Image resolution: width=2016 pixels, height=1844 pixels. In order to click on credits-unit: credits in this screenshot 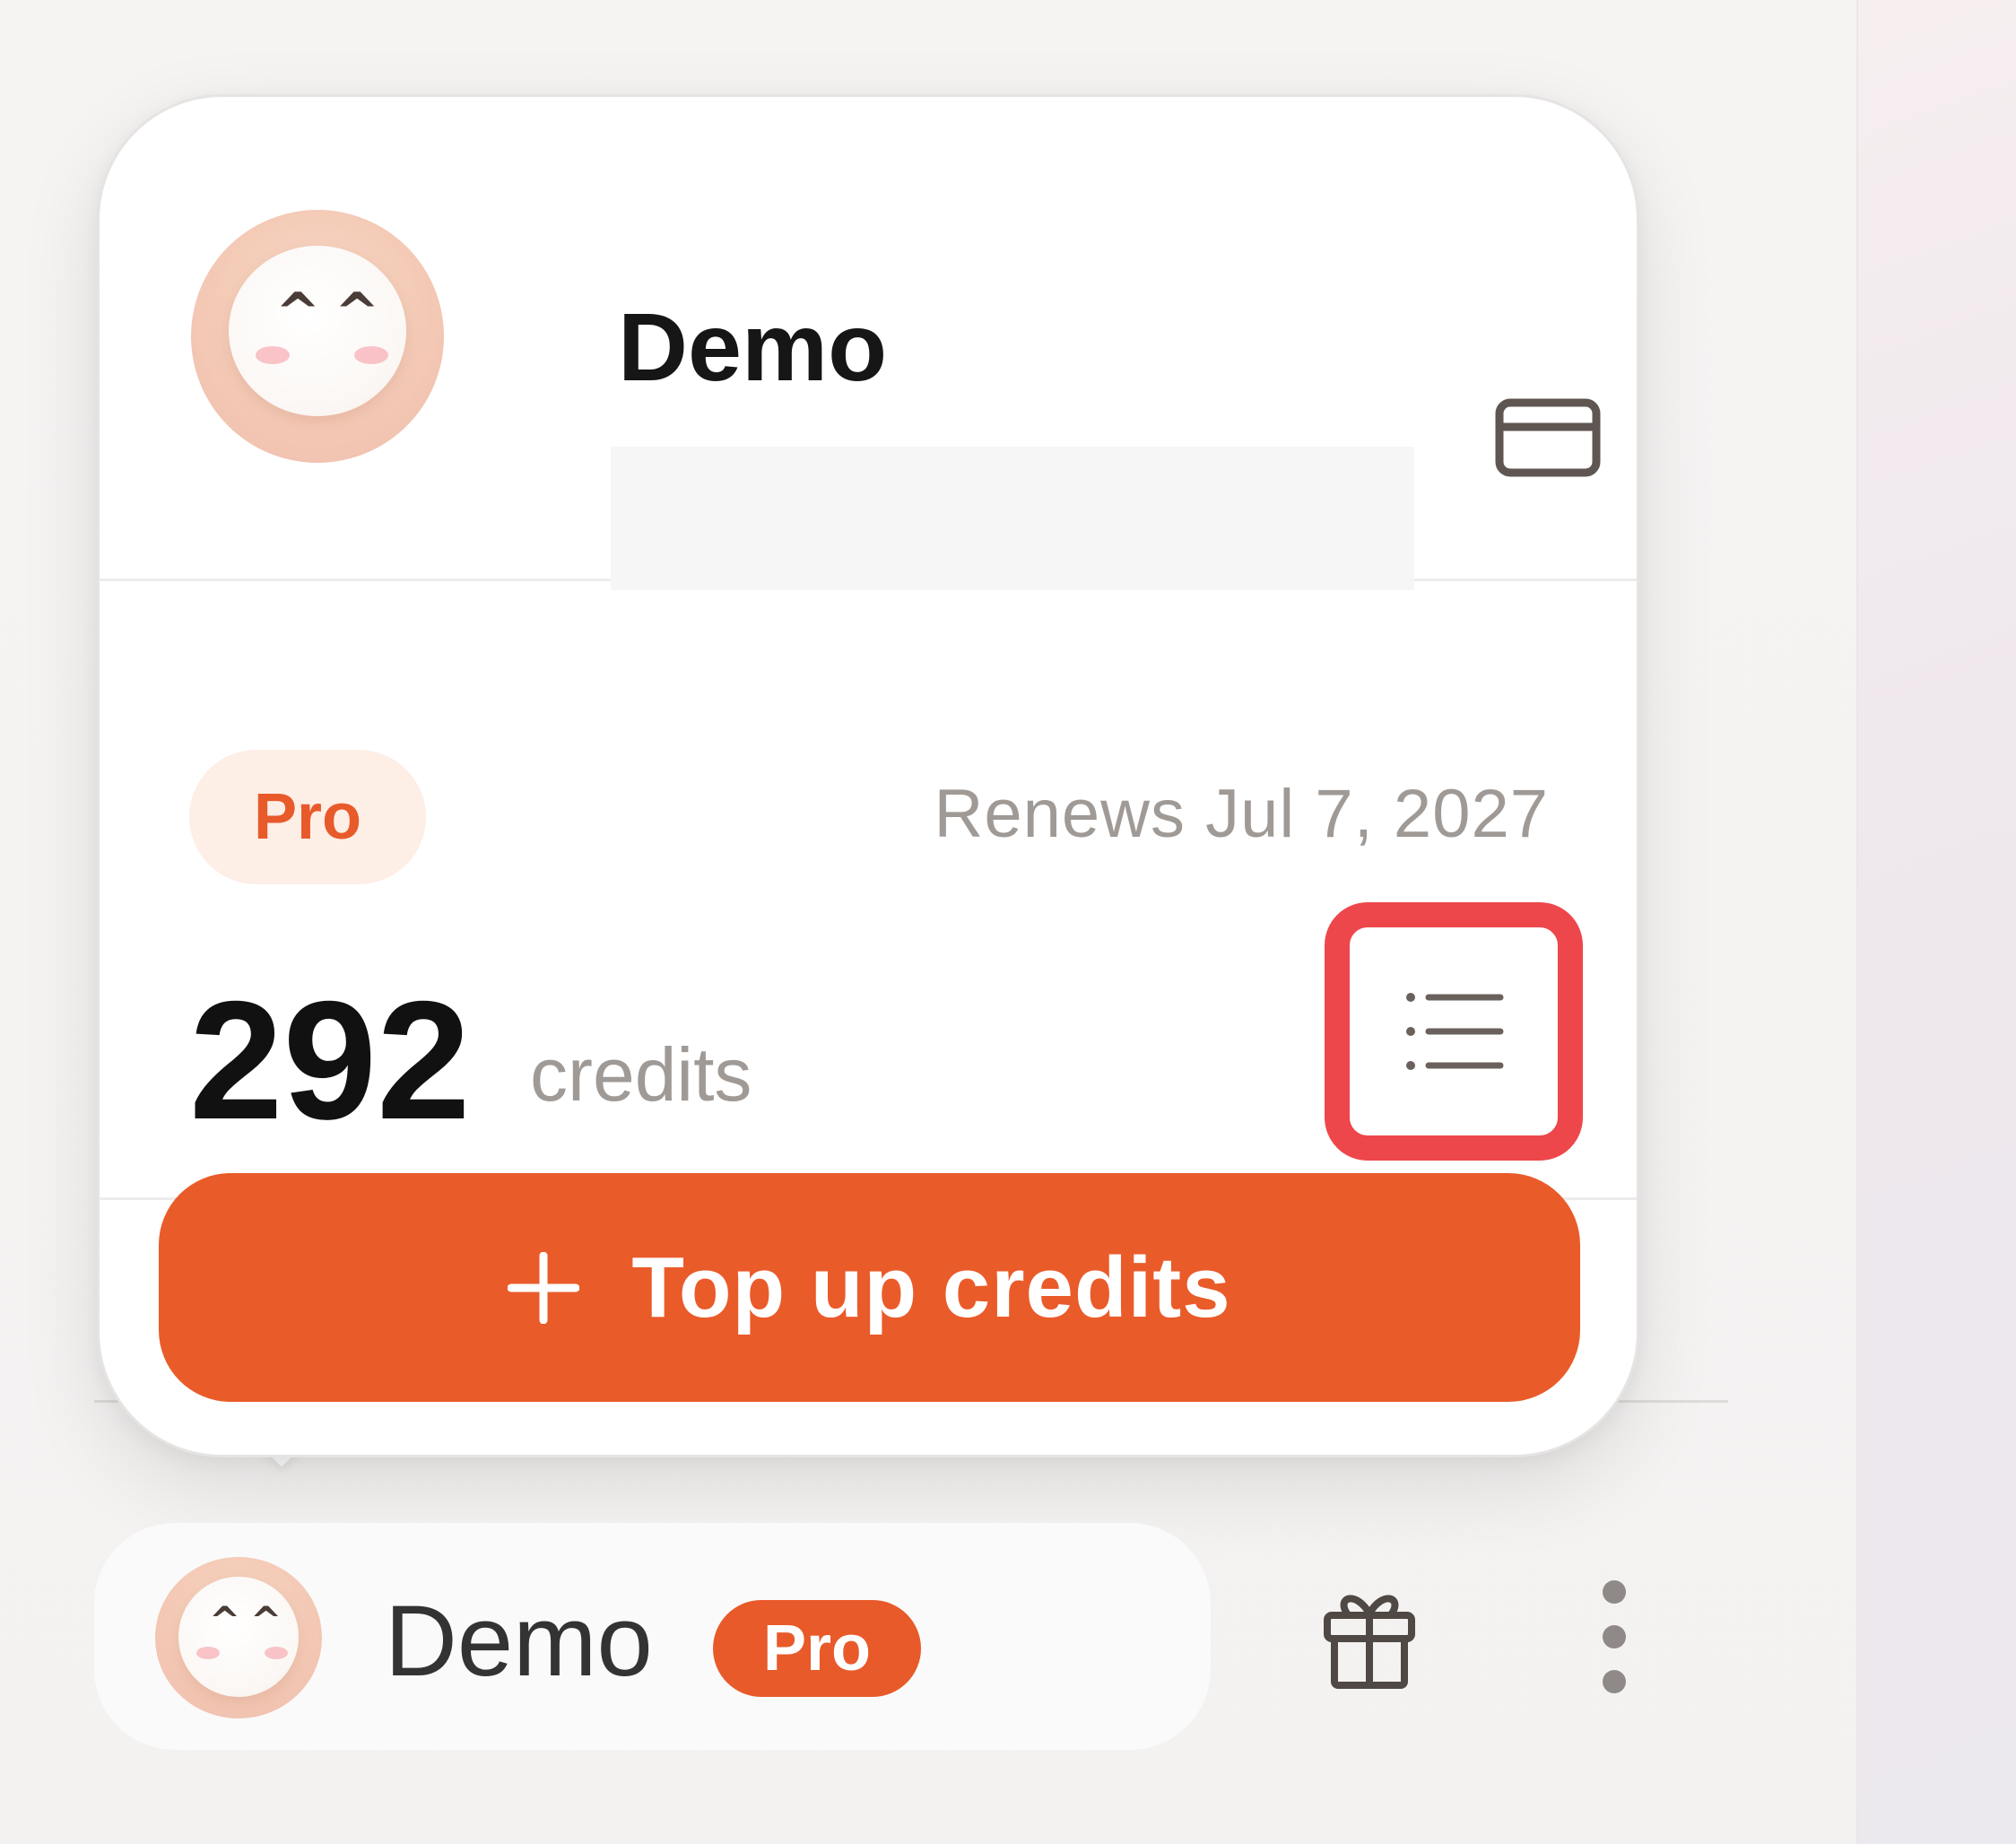, I will do `click(641, 1074)`.